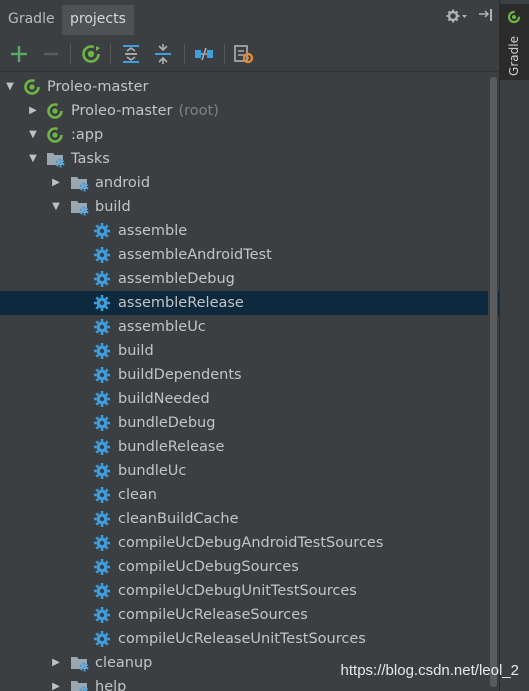 The height and width of the screenshot is (691, 529). Describe the element at coordinates (250, 471) in the screenshot. I see `task-row: bundleUc` at that location.